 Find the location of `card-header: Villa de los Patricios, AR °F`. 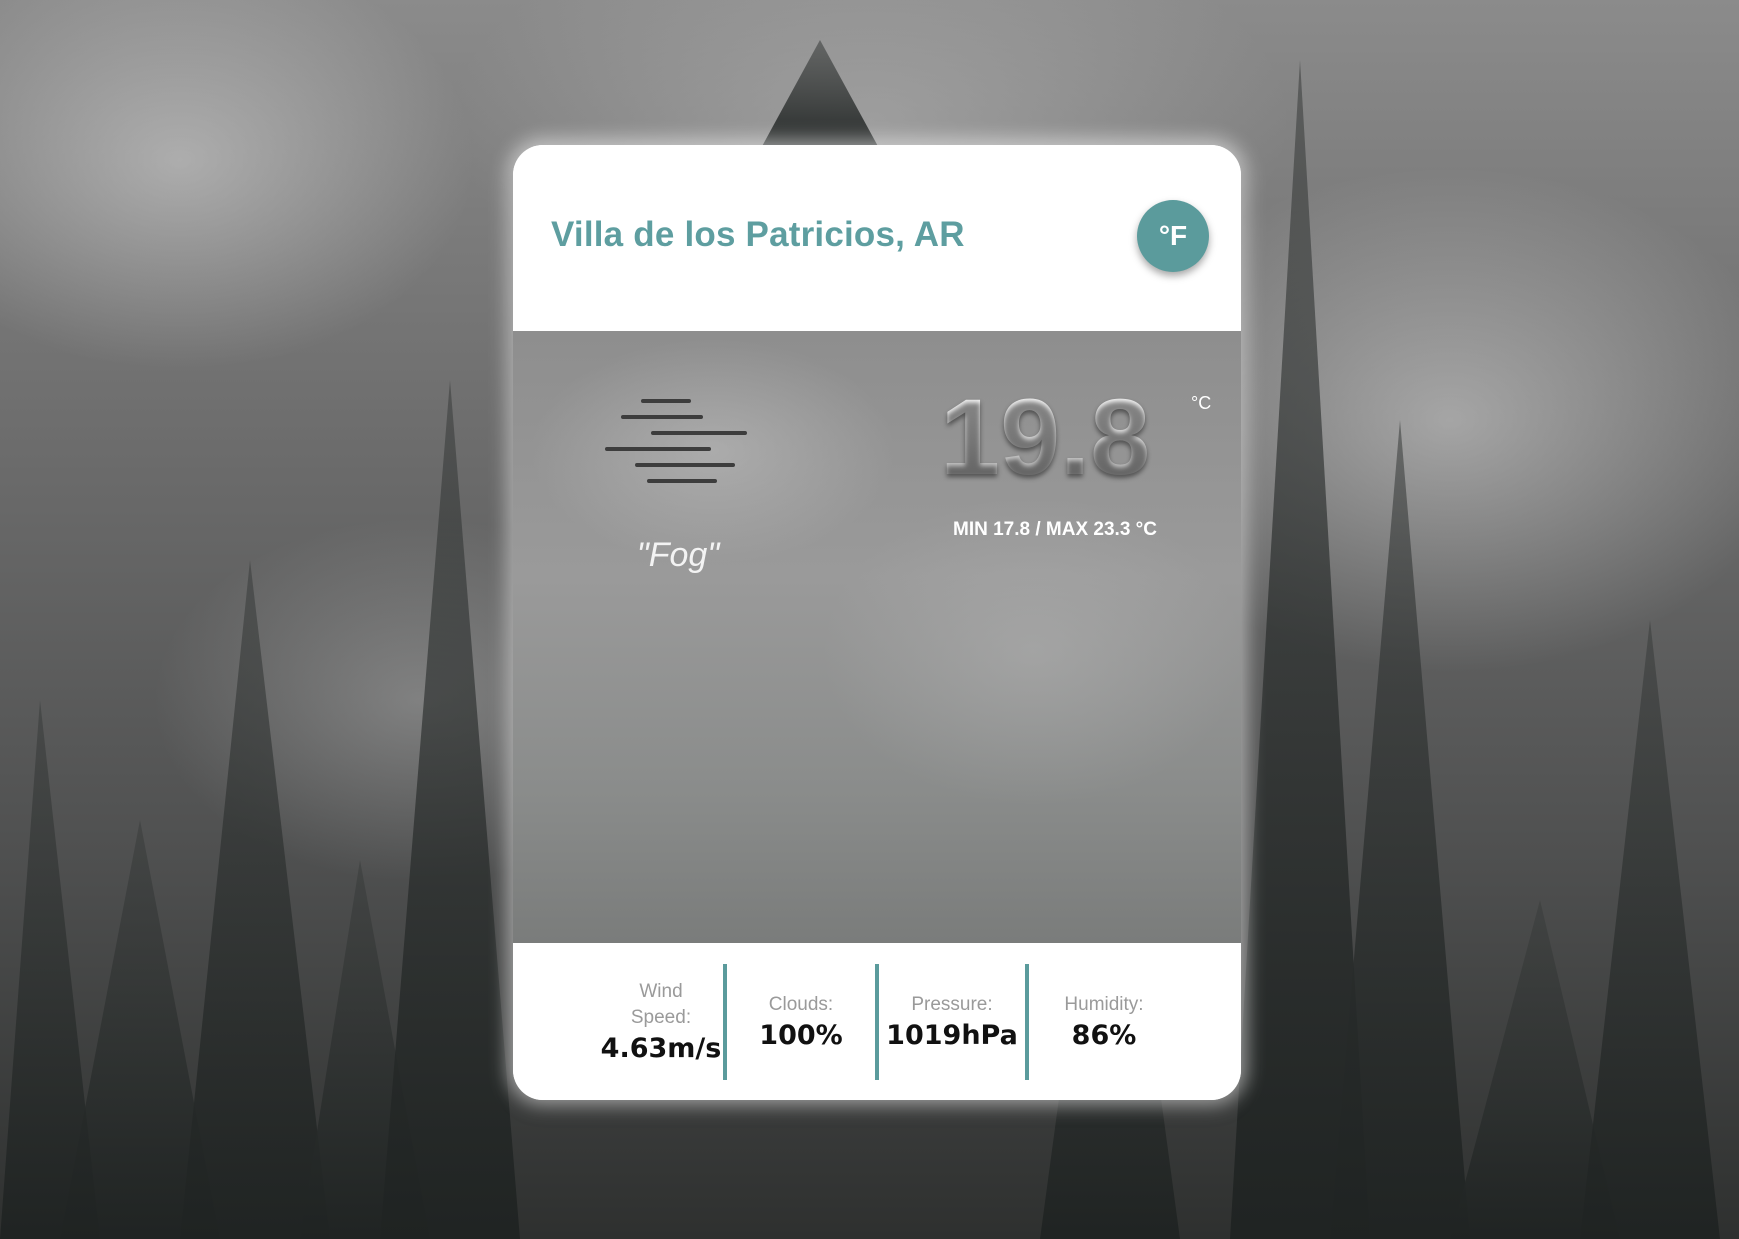

card-header: Villa de los Patricios, AR °F is located at coordinates (877, 238).